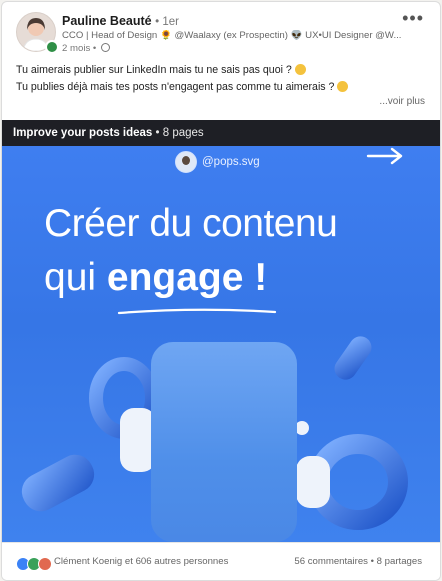  I want to click on slide-headline-line-2: qui engage !, so click(156, 277).